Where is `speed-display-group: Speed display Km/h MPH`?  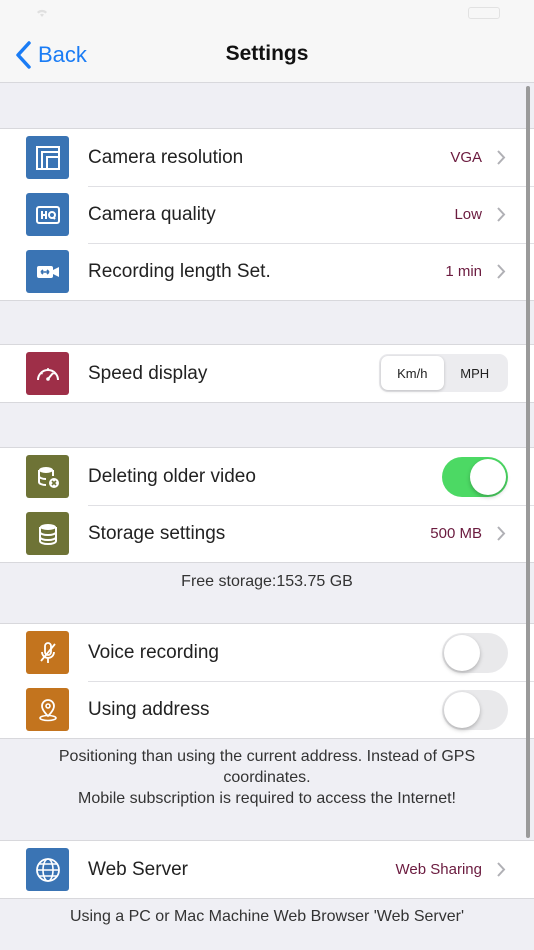 speed-display-group: Speed display Km/h MPH is located at coordinates (267, 373).